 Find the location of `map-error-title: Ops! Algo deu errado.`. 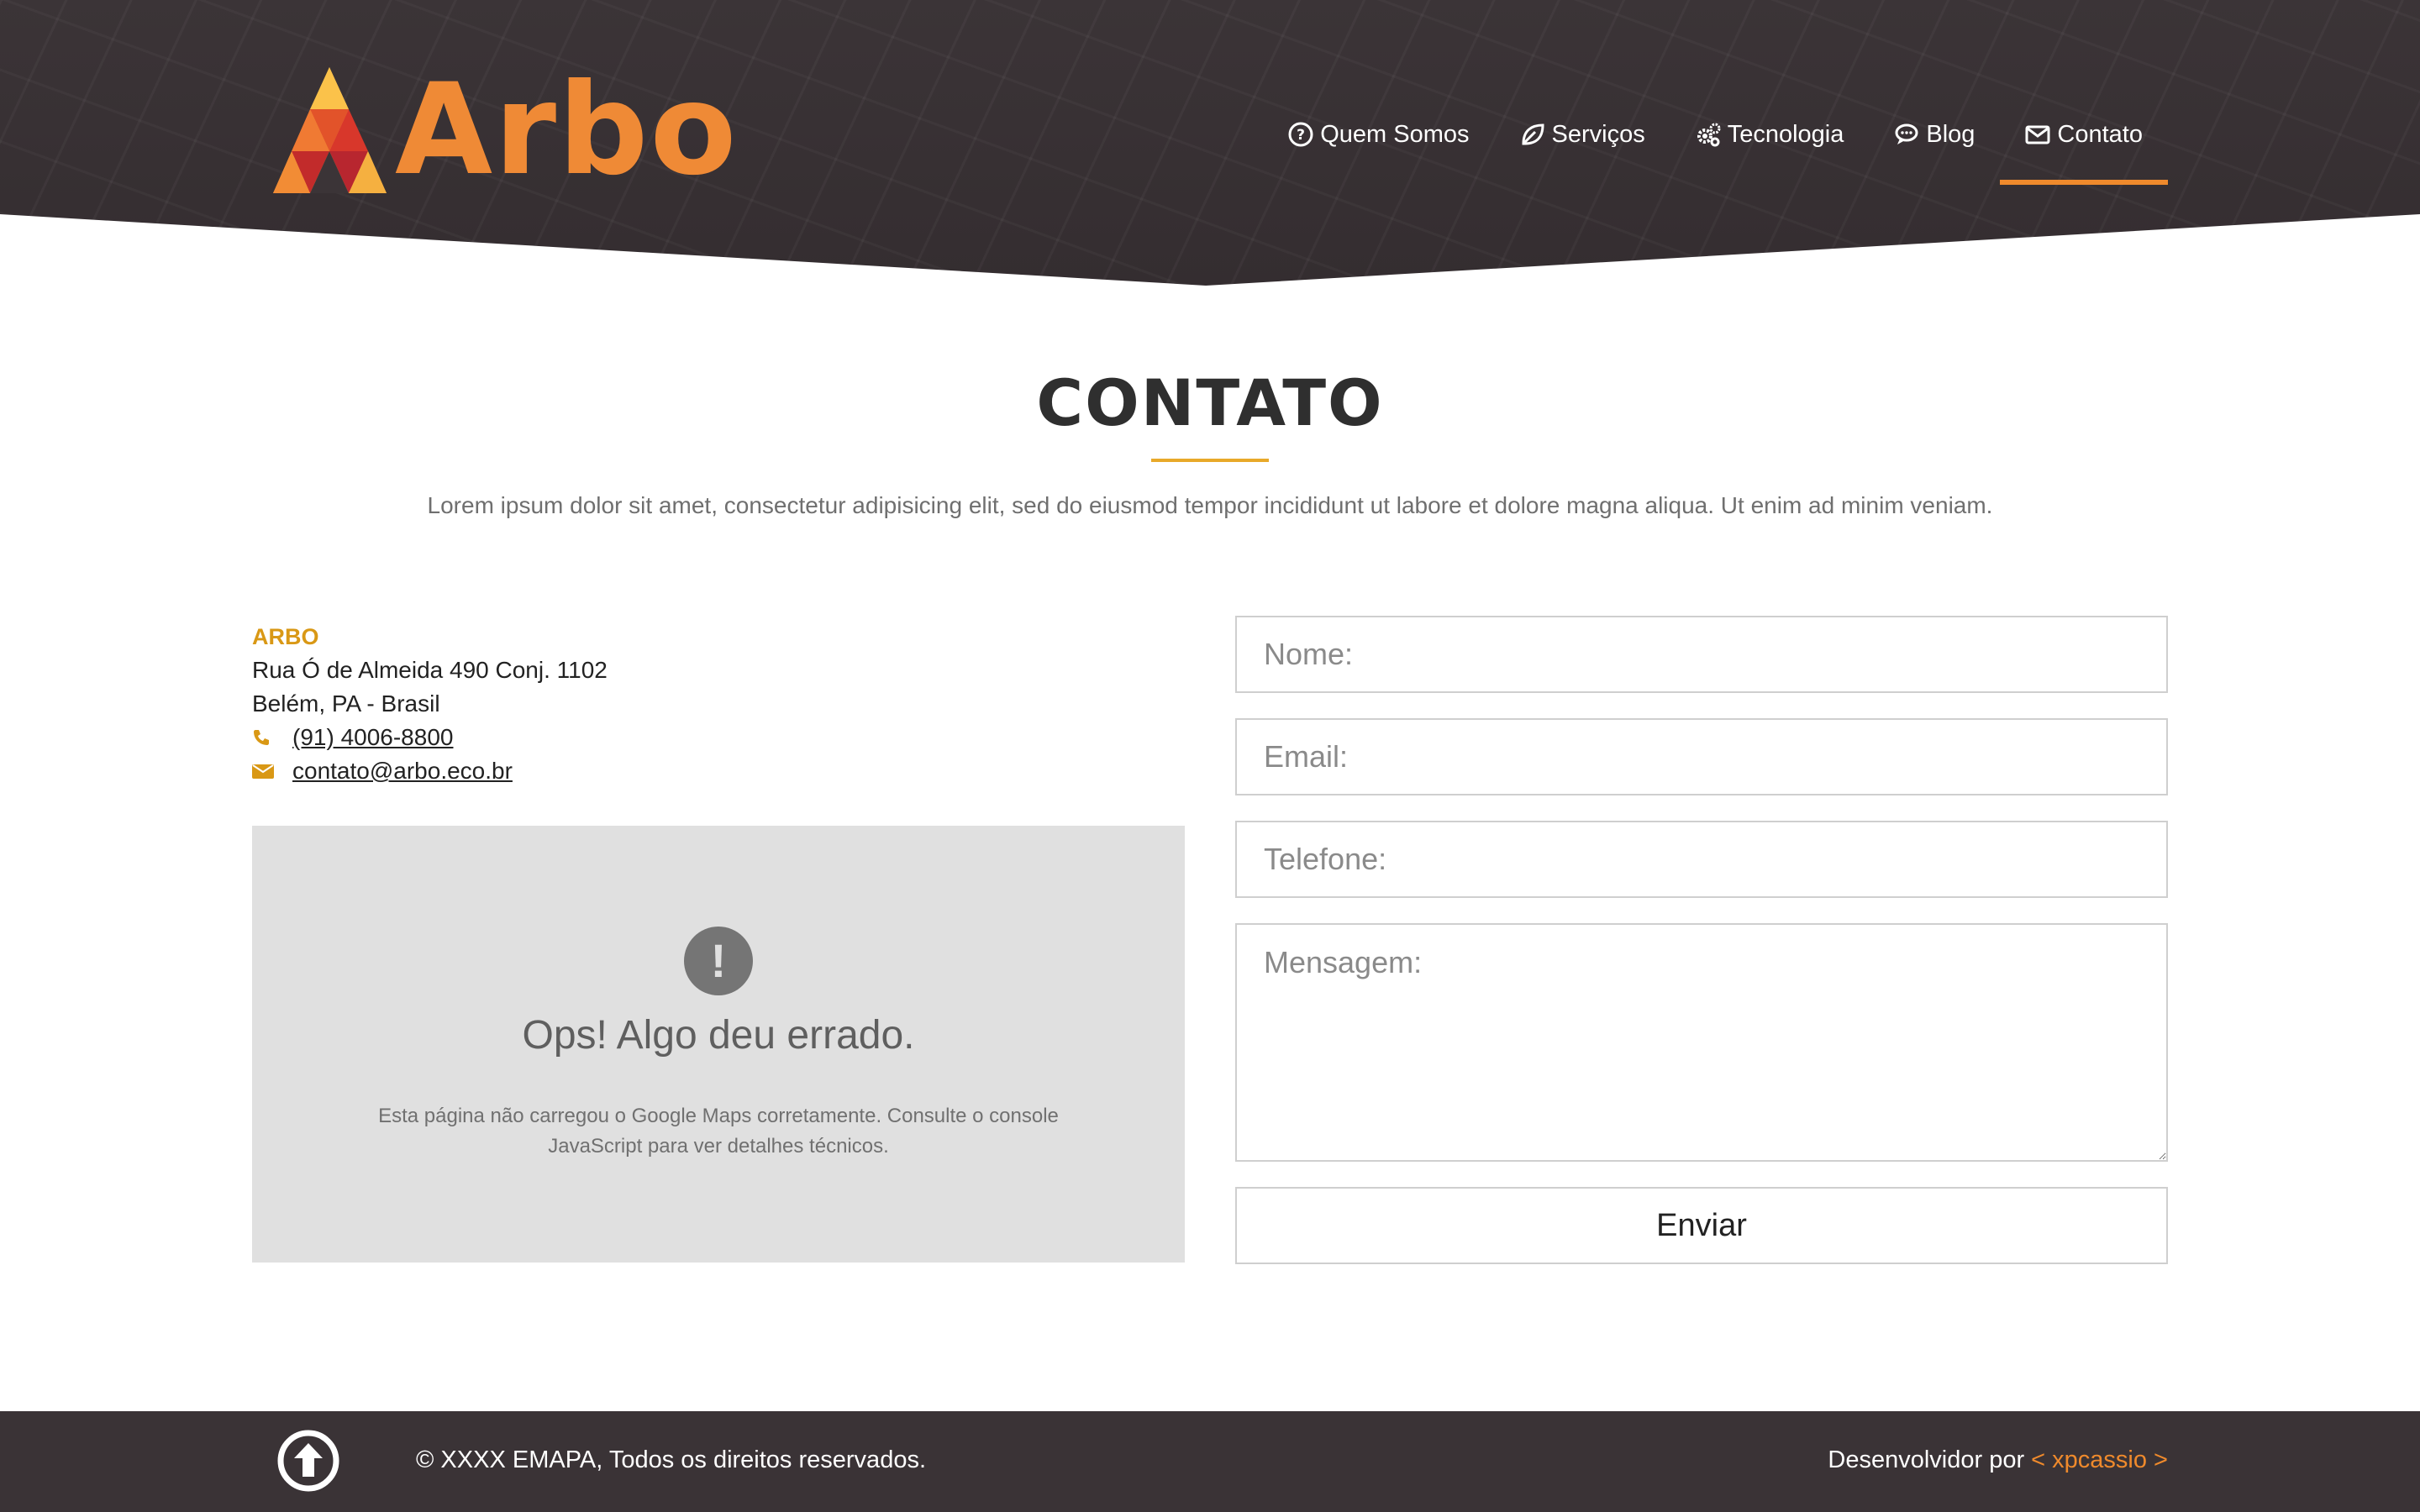

map-error-title: Ops! Algo deu errado. is located at coordinates (719, 1035).